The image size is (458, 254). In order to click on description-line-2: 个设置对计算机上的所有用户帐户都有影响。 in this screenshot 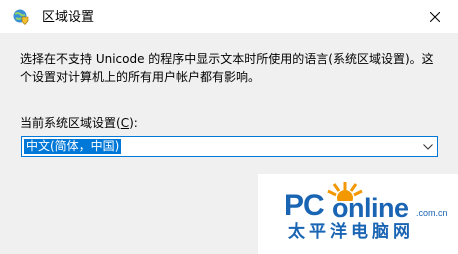, I will do `click(140, 77)`.